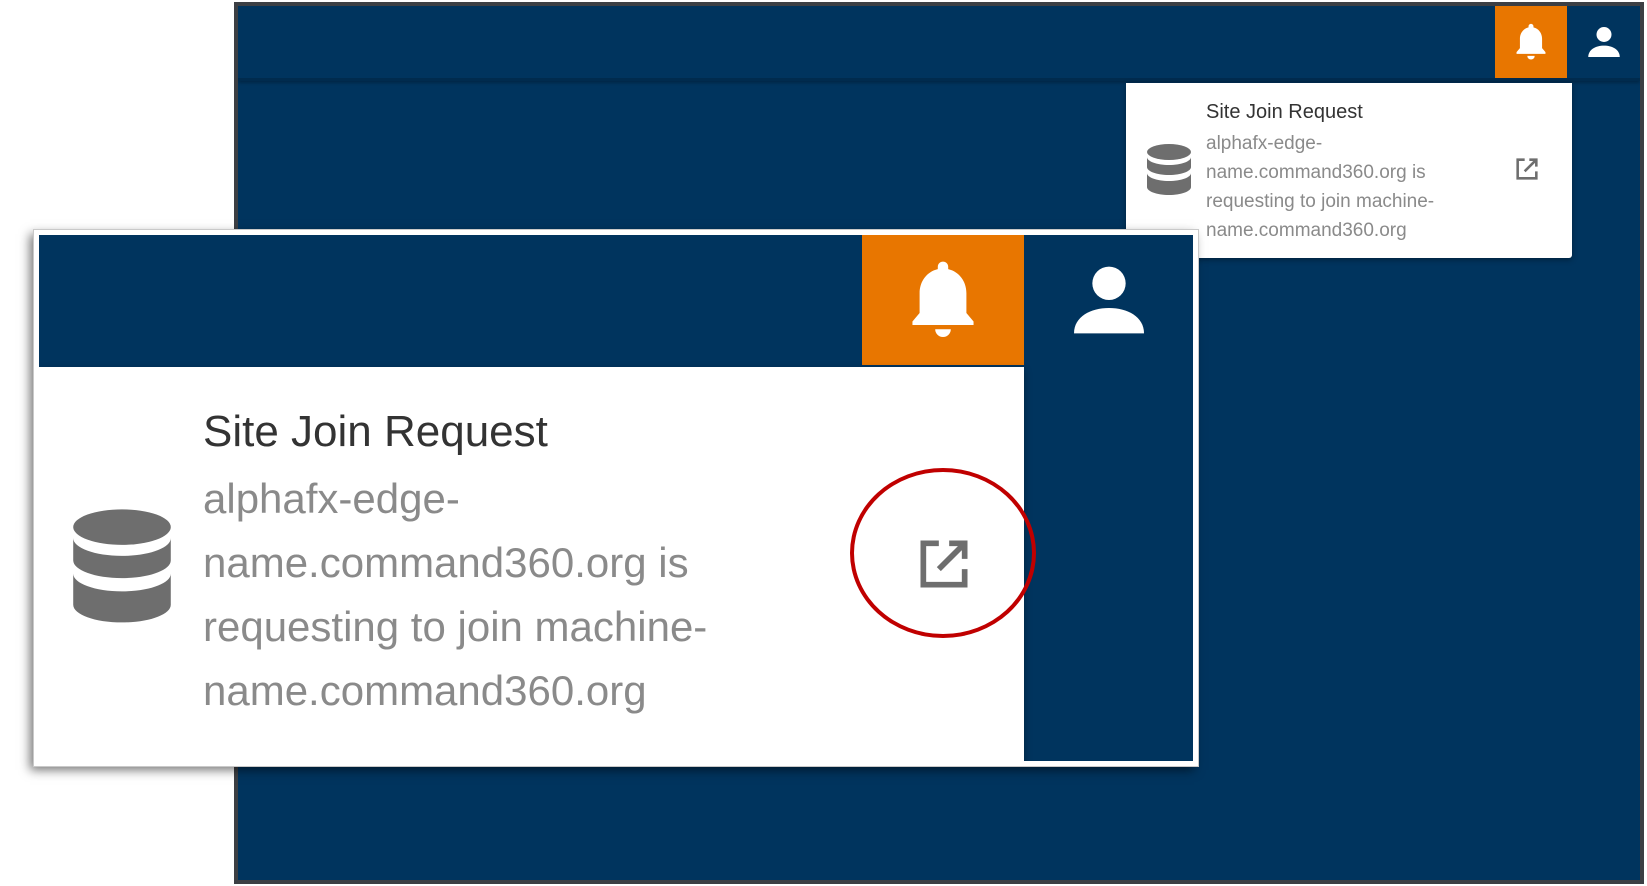 The height and width of the screenshot is (886, 1647). I want to click on open-notification-button, so click(1527, 169).